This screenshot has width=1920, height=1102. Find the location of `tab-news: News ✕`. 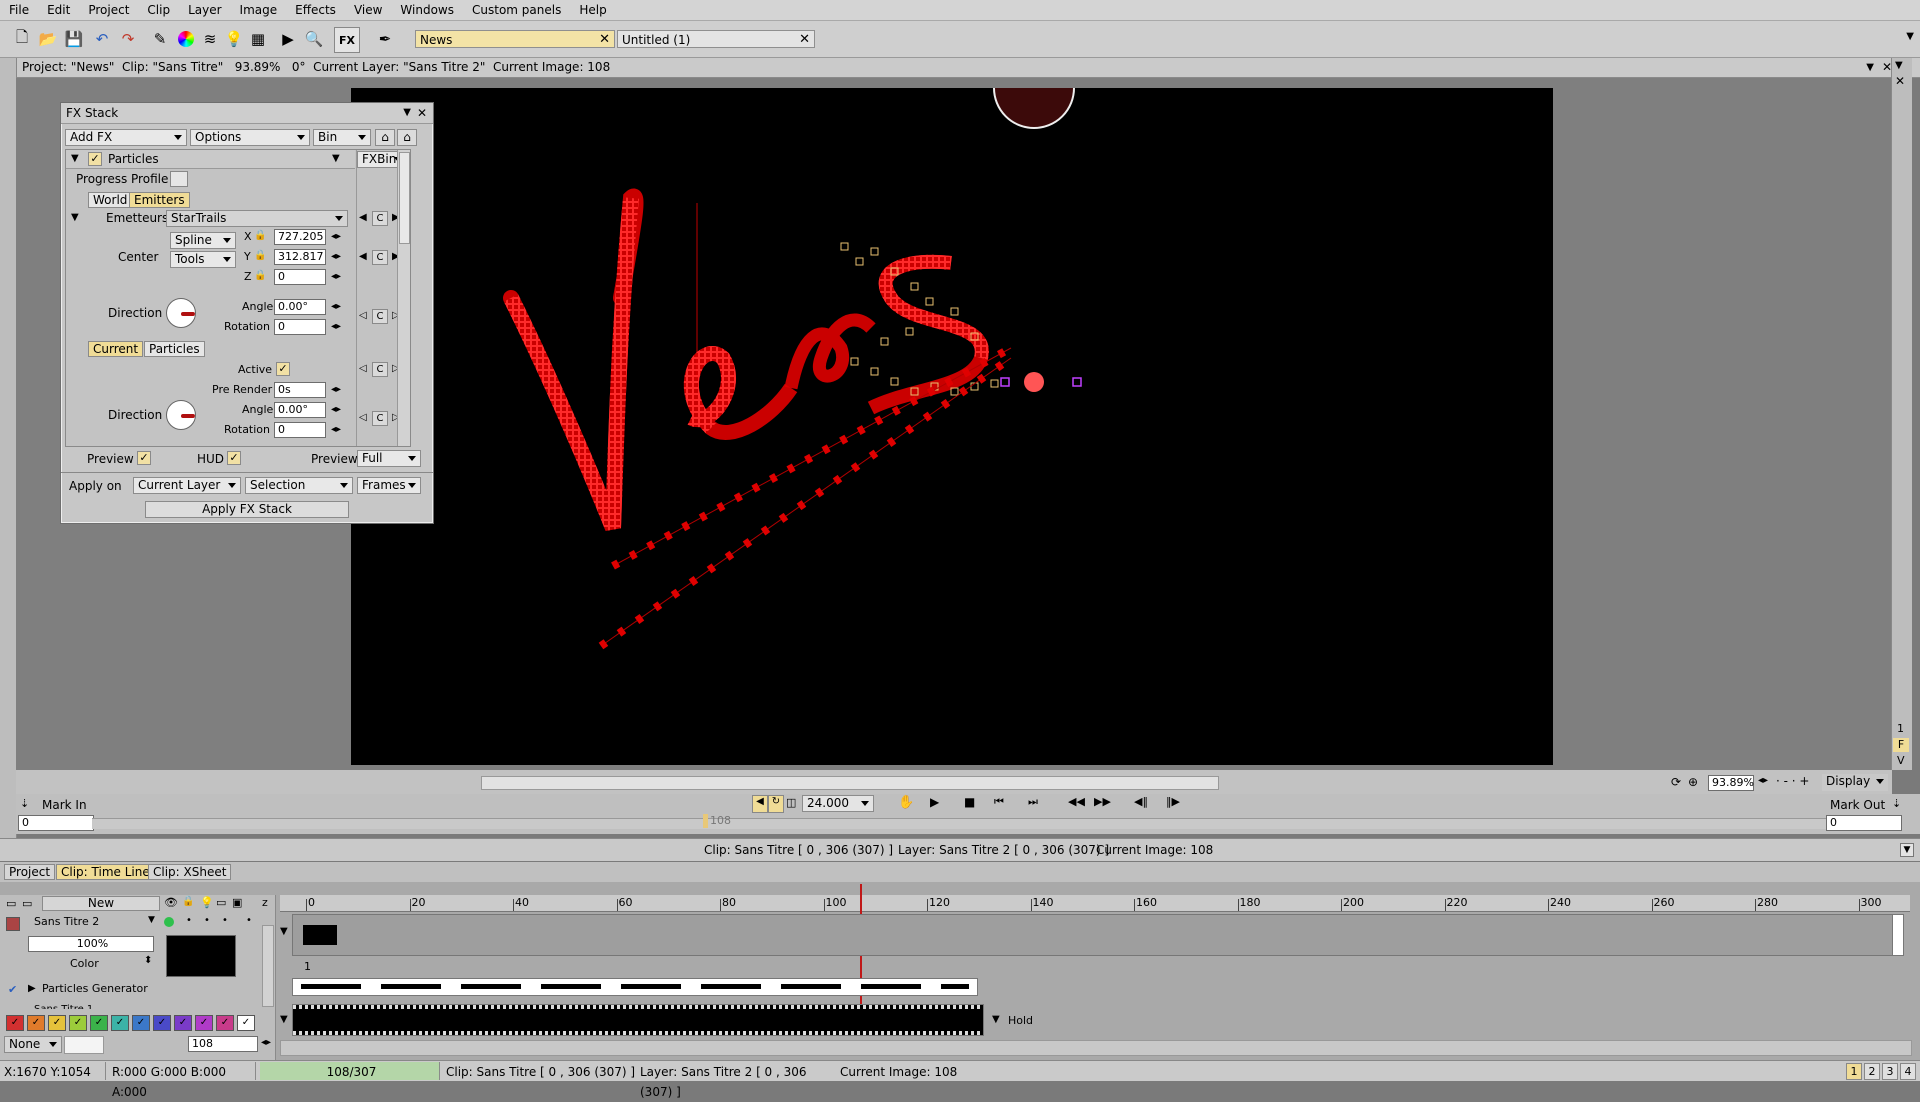

tab-news: News ✕ is located at coordinates (515, 39).